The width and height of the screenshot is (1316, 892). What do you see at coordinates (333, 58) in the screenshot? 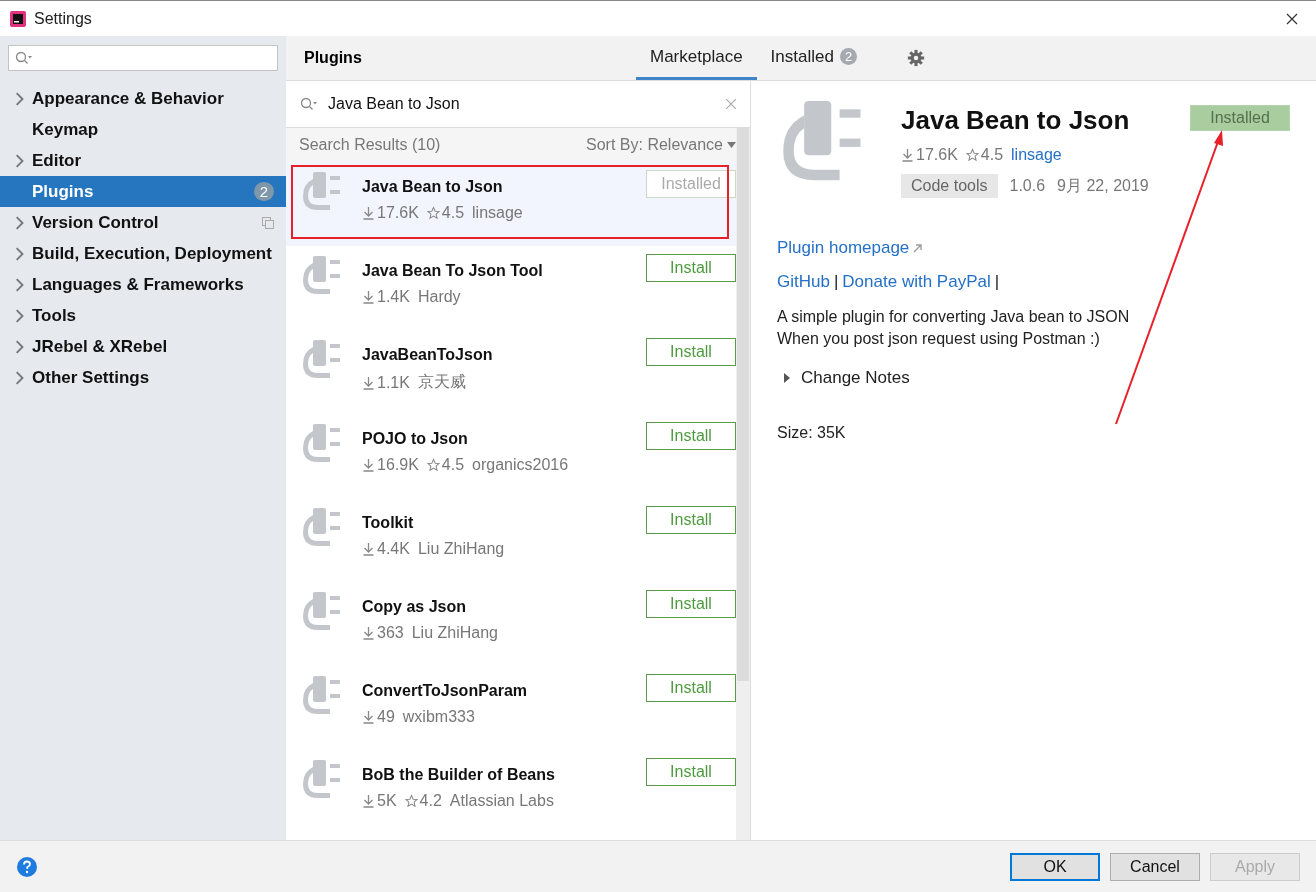
I see `panel-title: Plugins` at bounding box center [333, 58].